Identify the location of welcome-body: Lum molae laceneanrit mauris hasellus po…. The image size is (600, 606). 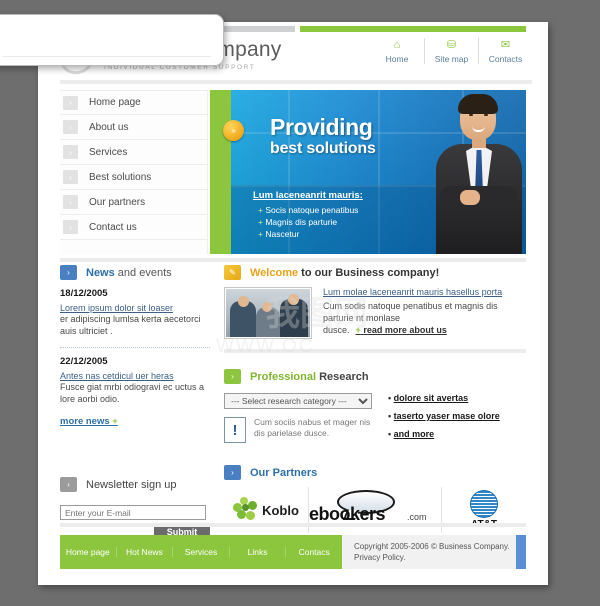
(375, 313).